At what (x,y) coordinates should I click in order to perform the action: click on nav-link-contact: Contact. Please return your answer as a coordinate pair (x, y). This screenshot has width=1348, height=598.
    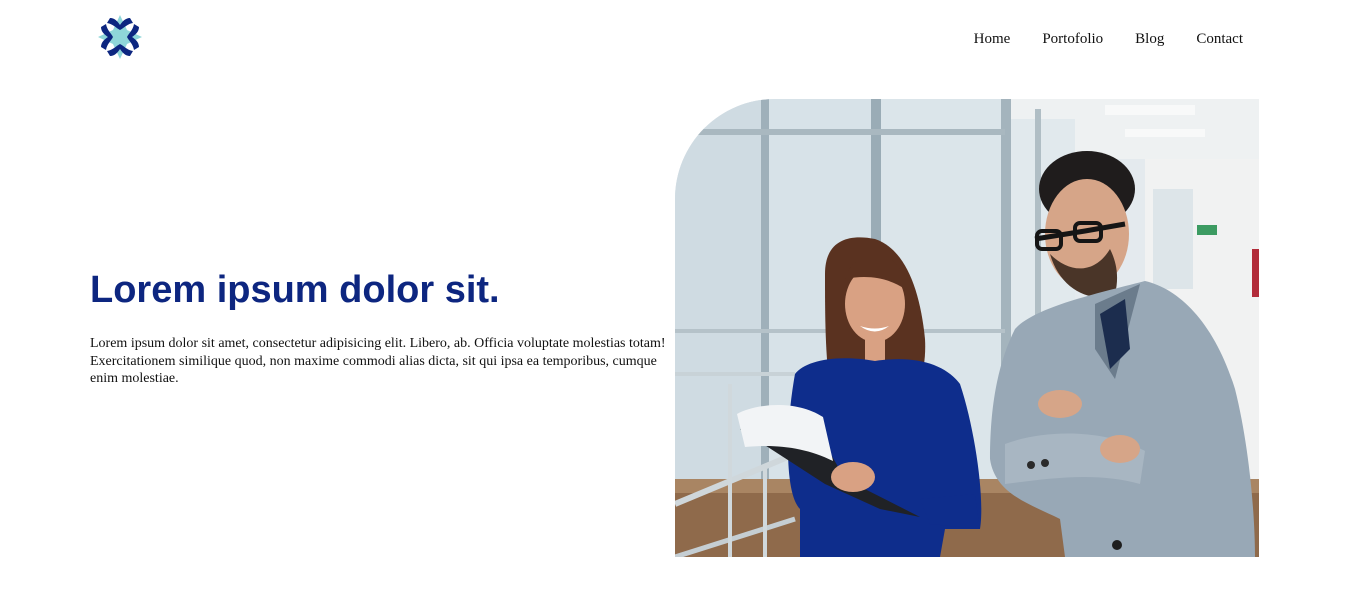
    Looking at the image, I should click on (1219, 39).